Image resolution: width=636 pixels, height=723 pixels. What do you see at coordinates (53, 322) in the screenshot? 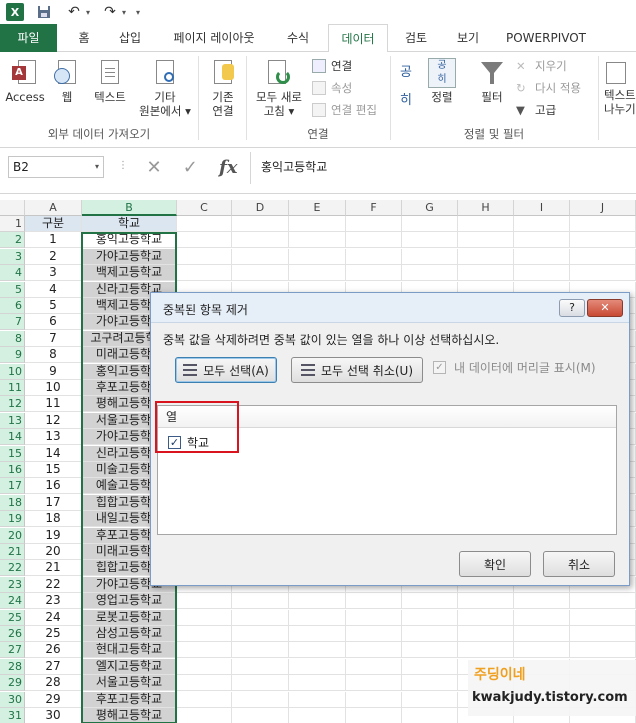
I see `cell: 6` at bounding box center [53, 322].